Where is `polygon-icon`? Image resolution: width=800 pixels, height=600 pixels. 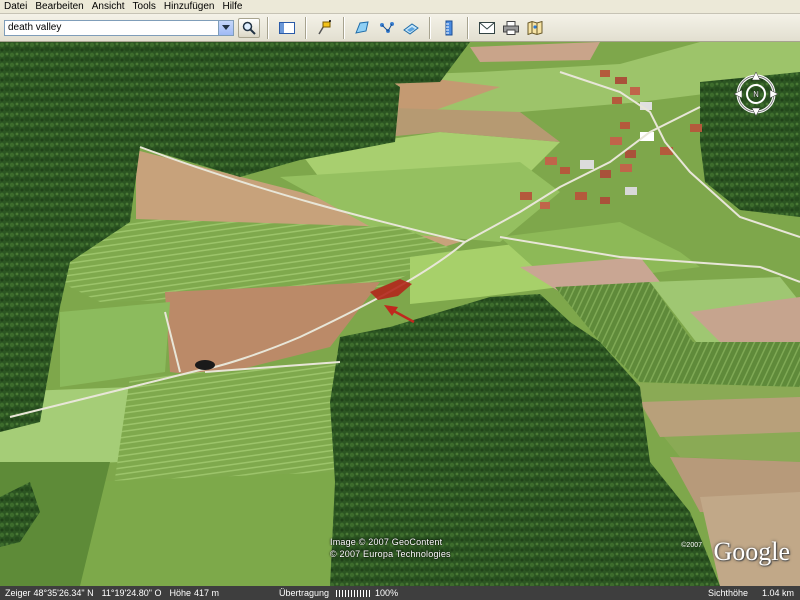
polygon-icon is located at coordinates (363, 28).